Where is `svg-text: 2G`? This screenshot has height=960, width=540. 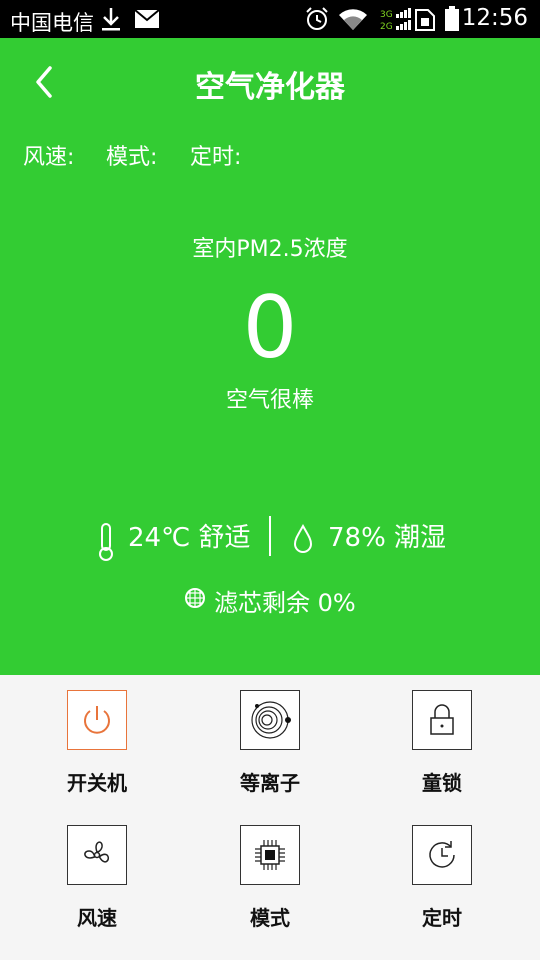
svg-text: 2G is located at coordinates (386, 27).